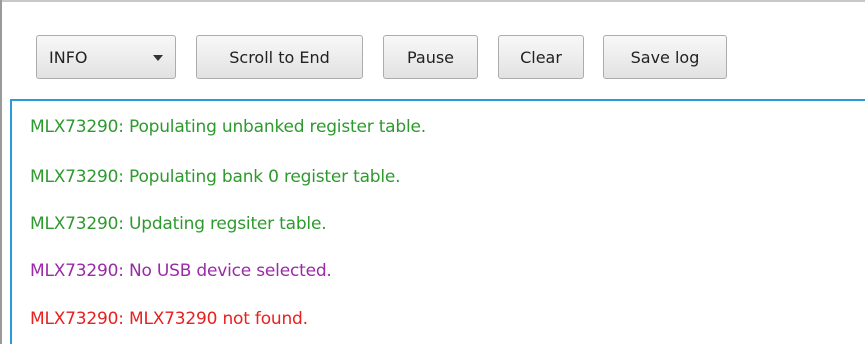 The height and width of the screenshot is (344, 865). I want to click on log-line: MLX73290: MLX73290 not found., so click(169, 319).